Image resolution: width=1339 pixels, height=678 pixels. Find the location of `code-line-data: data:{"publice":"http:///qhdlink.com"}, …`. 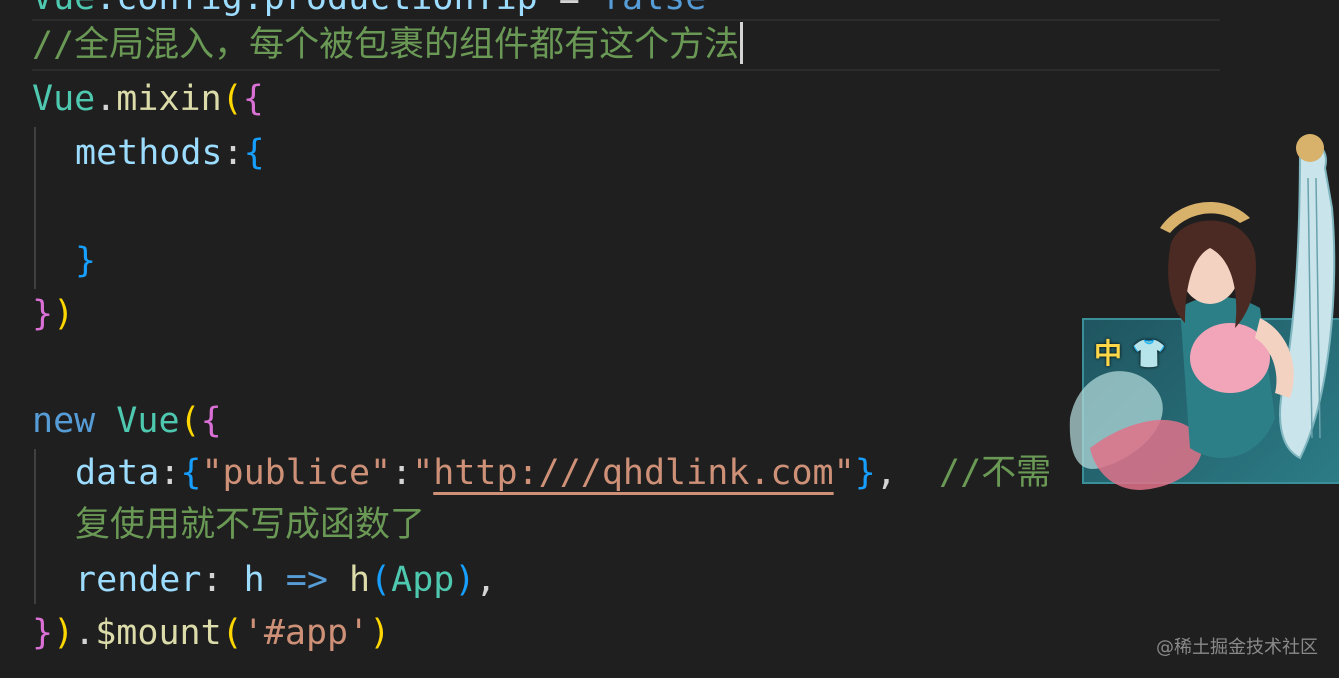

code-line-data: data:{"publice":"http:///qhdlink.com"}, … is located at coordinates (563, 473).